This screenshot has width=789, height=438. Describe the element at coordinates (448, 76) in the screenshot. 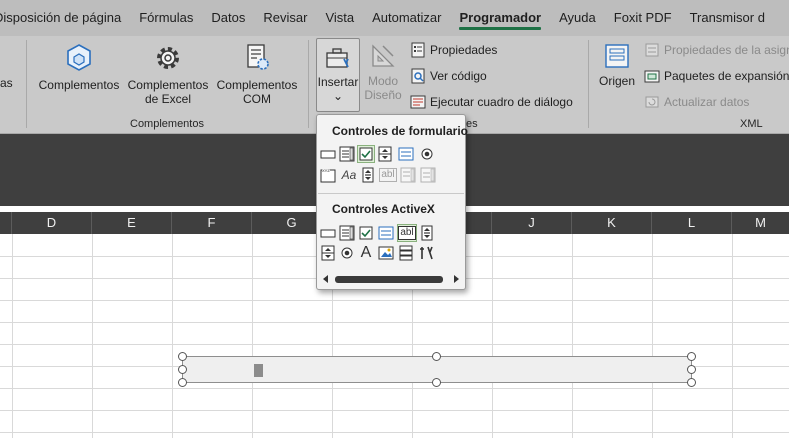

I see `ver-codigo-button: Ver código` at that location.